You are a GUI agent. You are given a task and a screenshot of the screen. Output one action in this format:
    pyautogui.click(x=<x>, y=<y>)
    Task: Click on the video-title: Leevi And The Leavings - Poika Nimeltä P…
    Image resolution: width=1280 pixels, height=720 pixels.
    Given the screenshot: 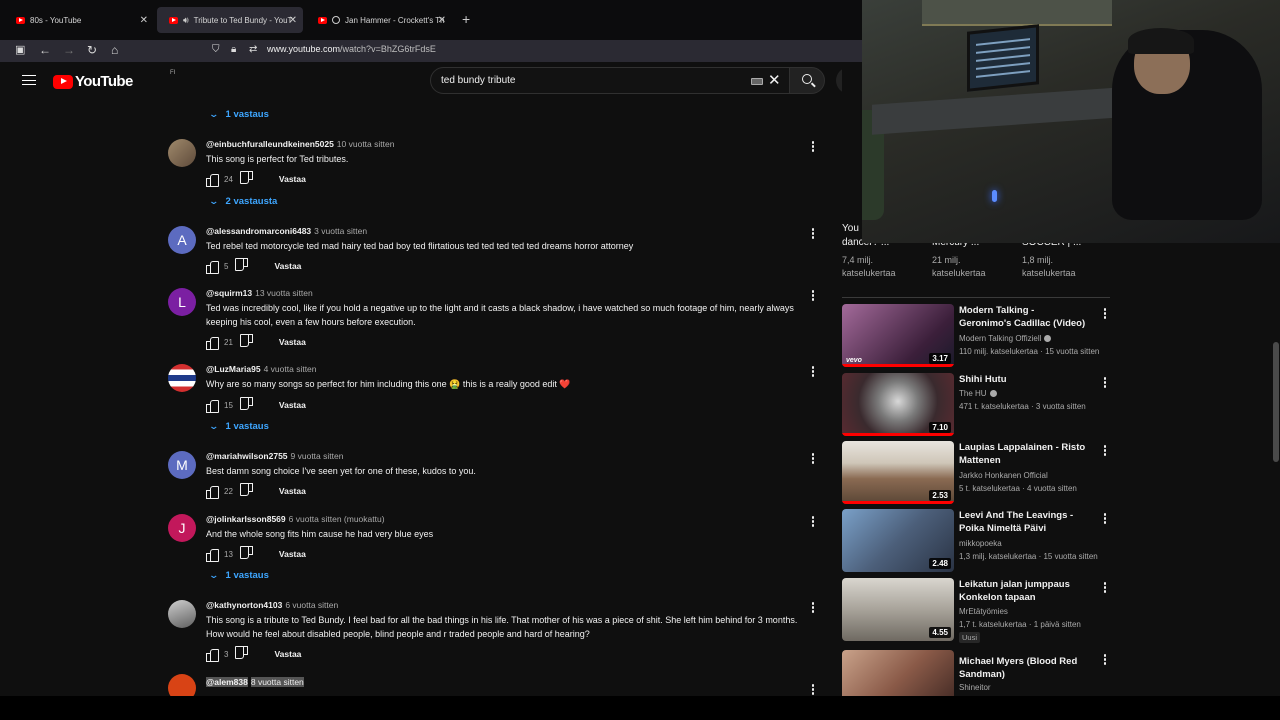 What is the action you would take?
    pyautogui.click(x=1023, y=522)
    